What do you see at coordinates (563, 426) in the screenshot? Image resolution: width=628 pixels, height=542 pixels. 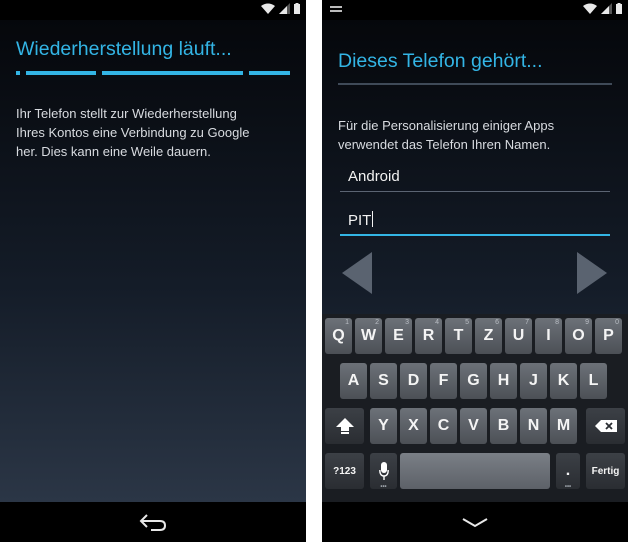 I see `key-m: M` at bounding box center [563, 426].